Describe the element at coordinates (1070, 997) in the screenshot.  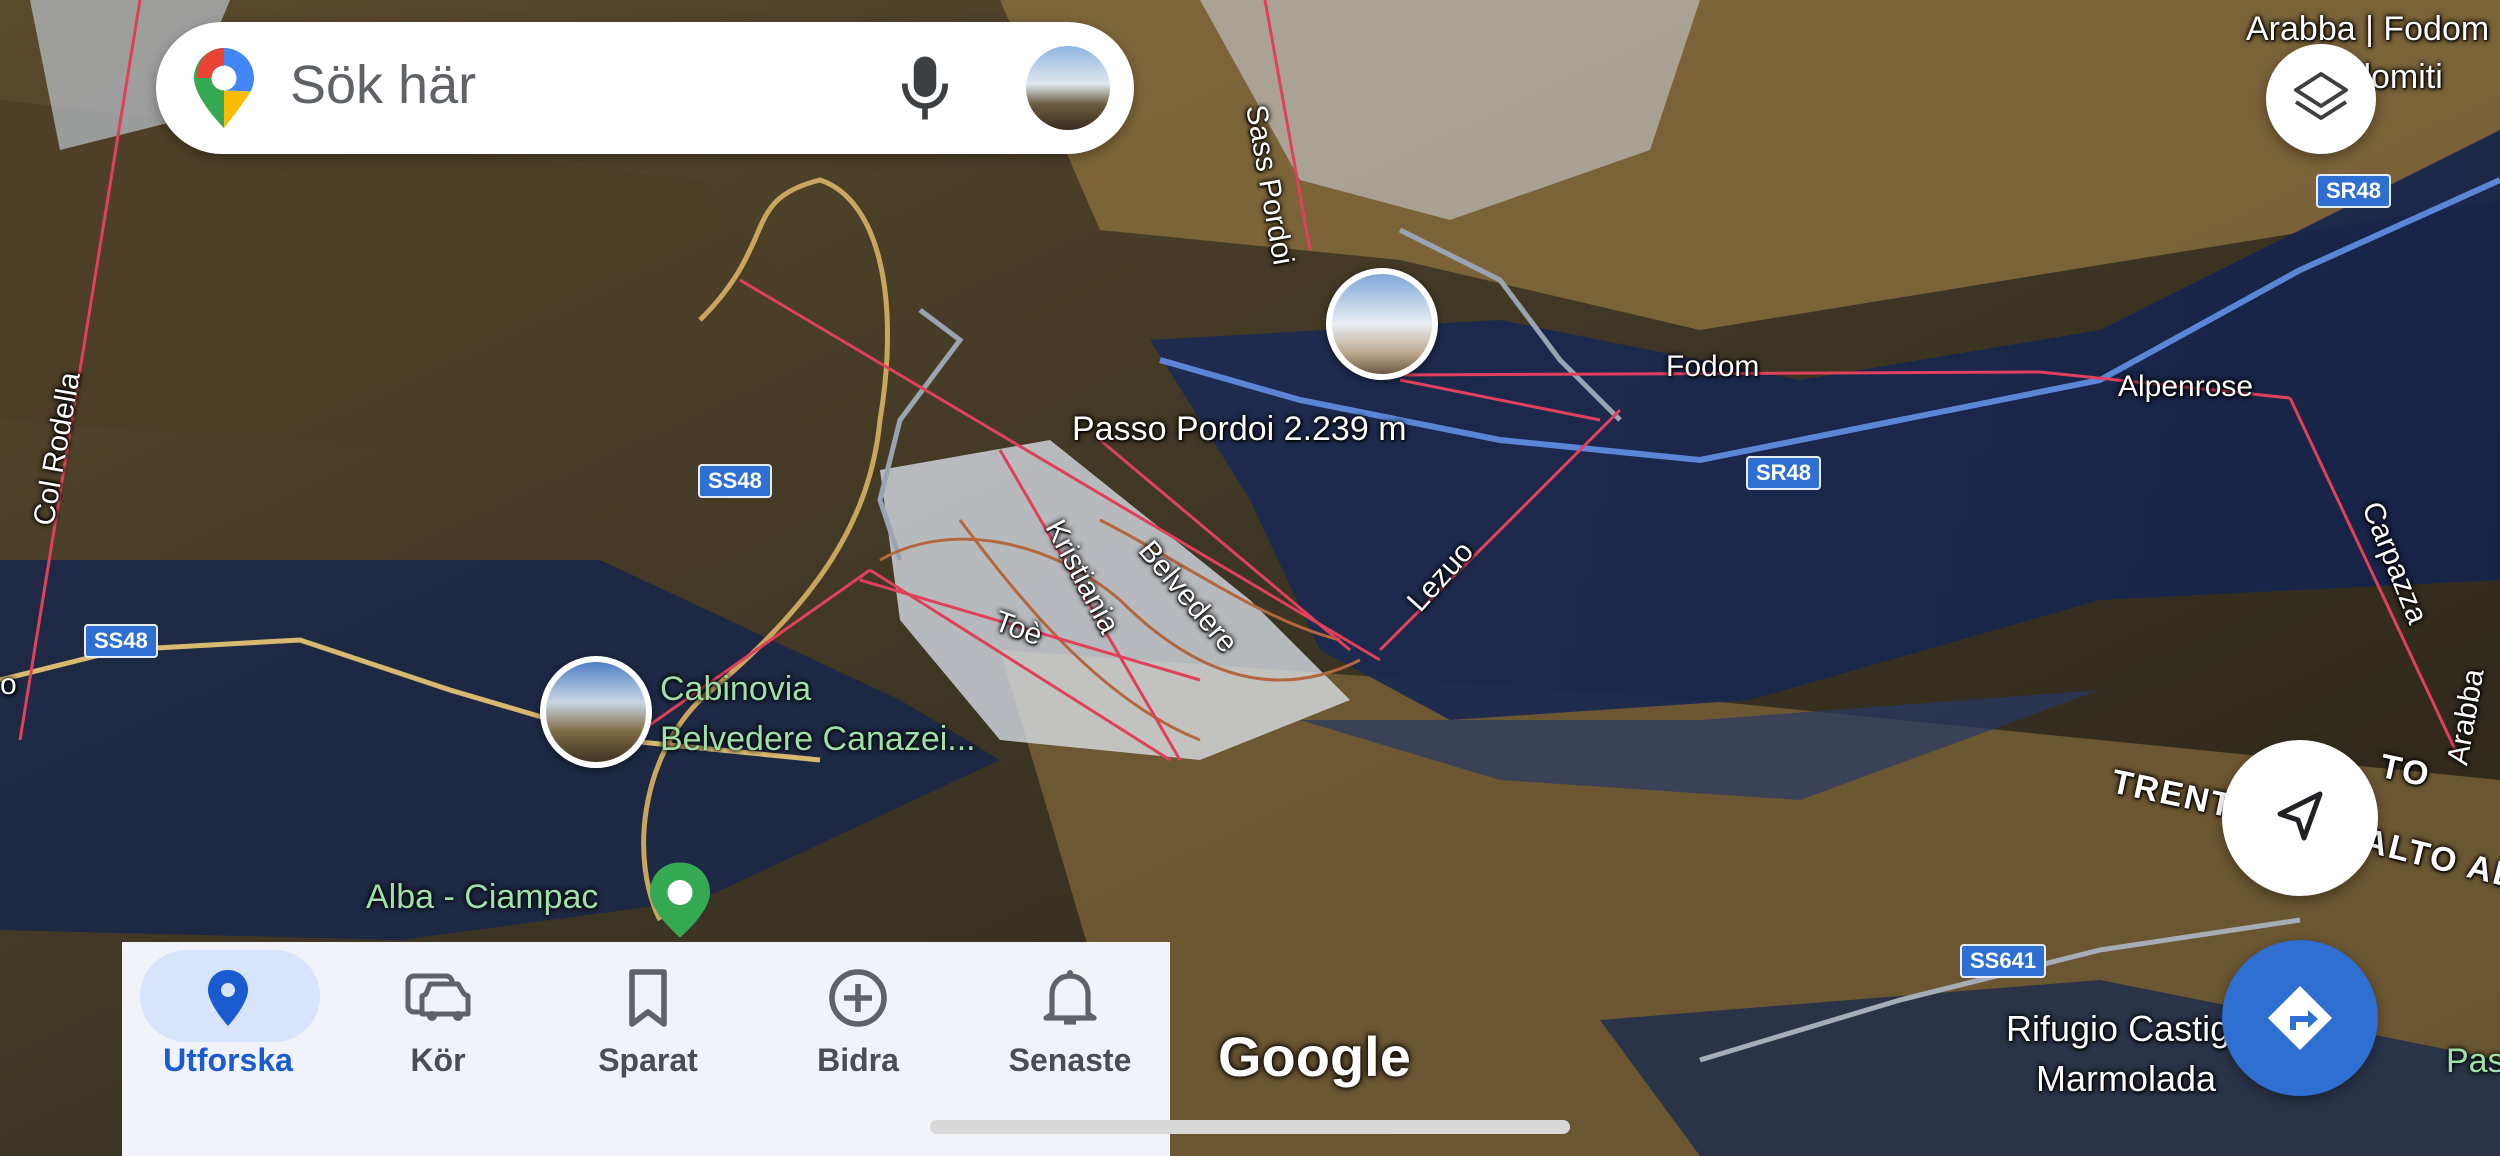
I see `bell-icon` at that location.